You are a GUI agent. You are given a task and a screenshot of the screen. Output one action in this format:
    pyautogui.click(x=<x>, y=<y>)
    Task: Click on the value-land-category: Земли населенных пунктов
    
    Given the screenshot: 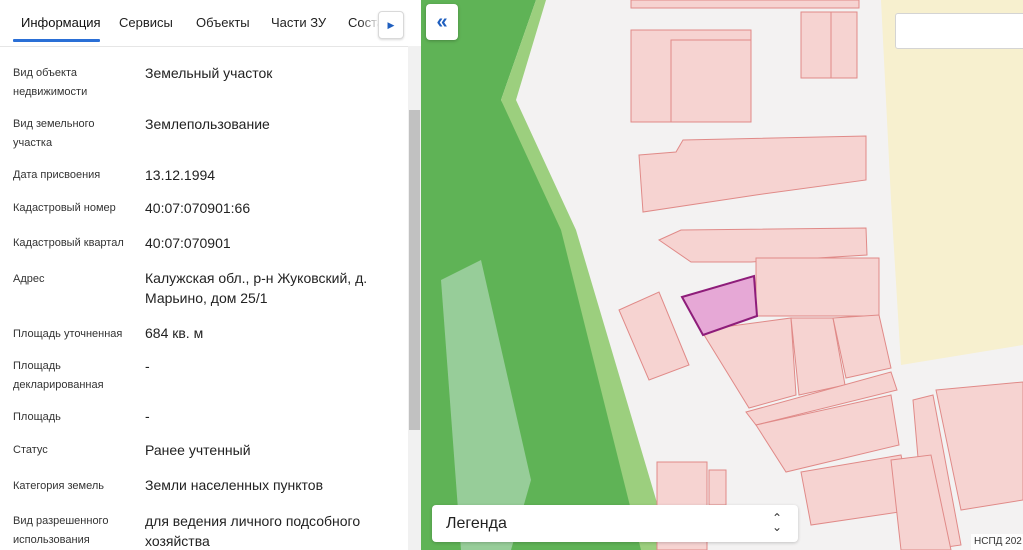 What is the action you would take?
    pyautogui.click(x=234, y=485)
    